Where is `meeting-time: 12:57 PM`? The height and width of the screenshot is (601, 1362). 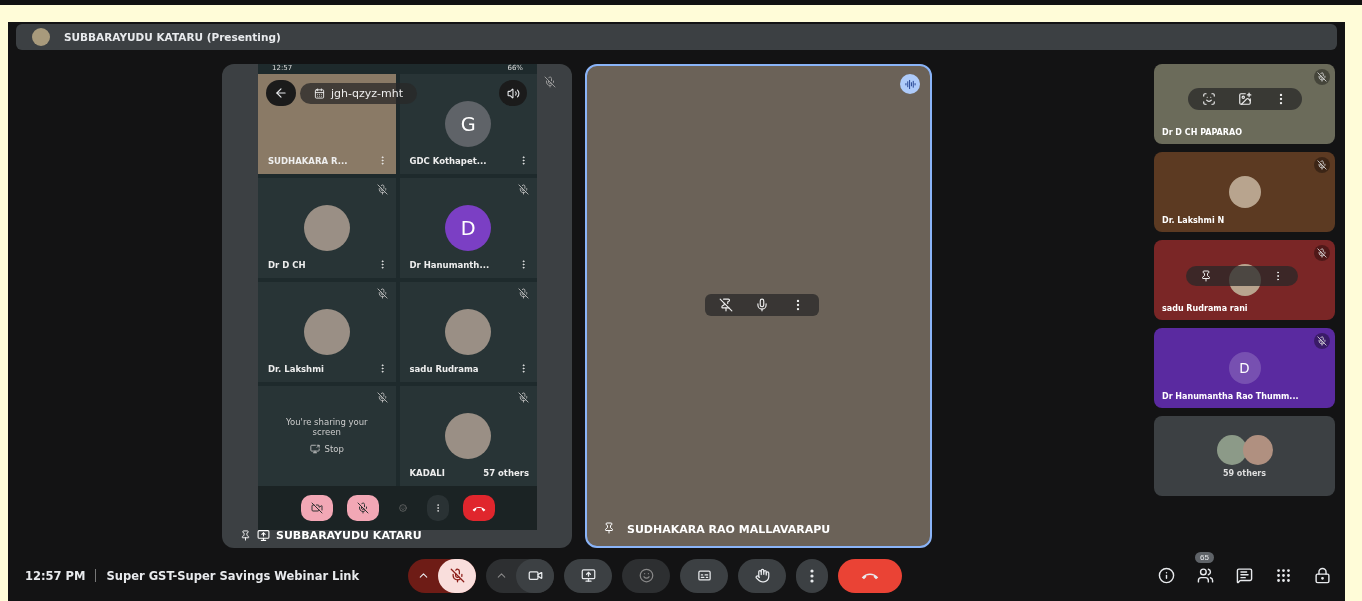 meeting-time: 12:57 PM is located at coordinates (55, 575).